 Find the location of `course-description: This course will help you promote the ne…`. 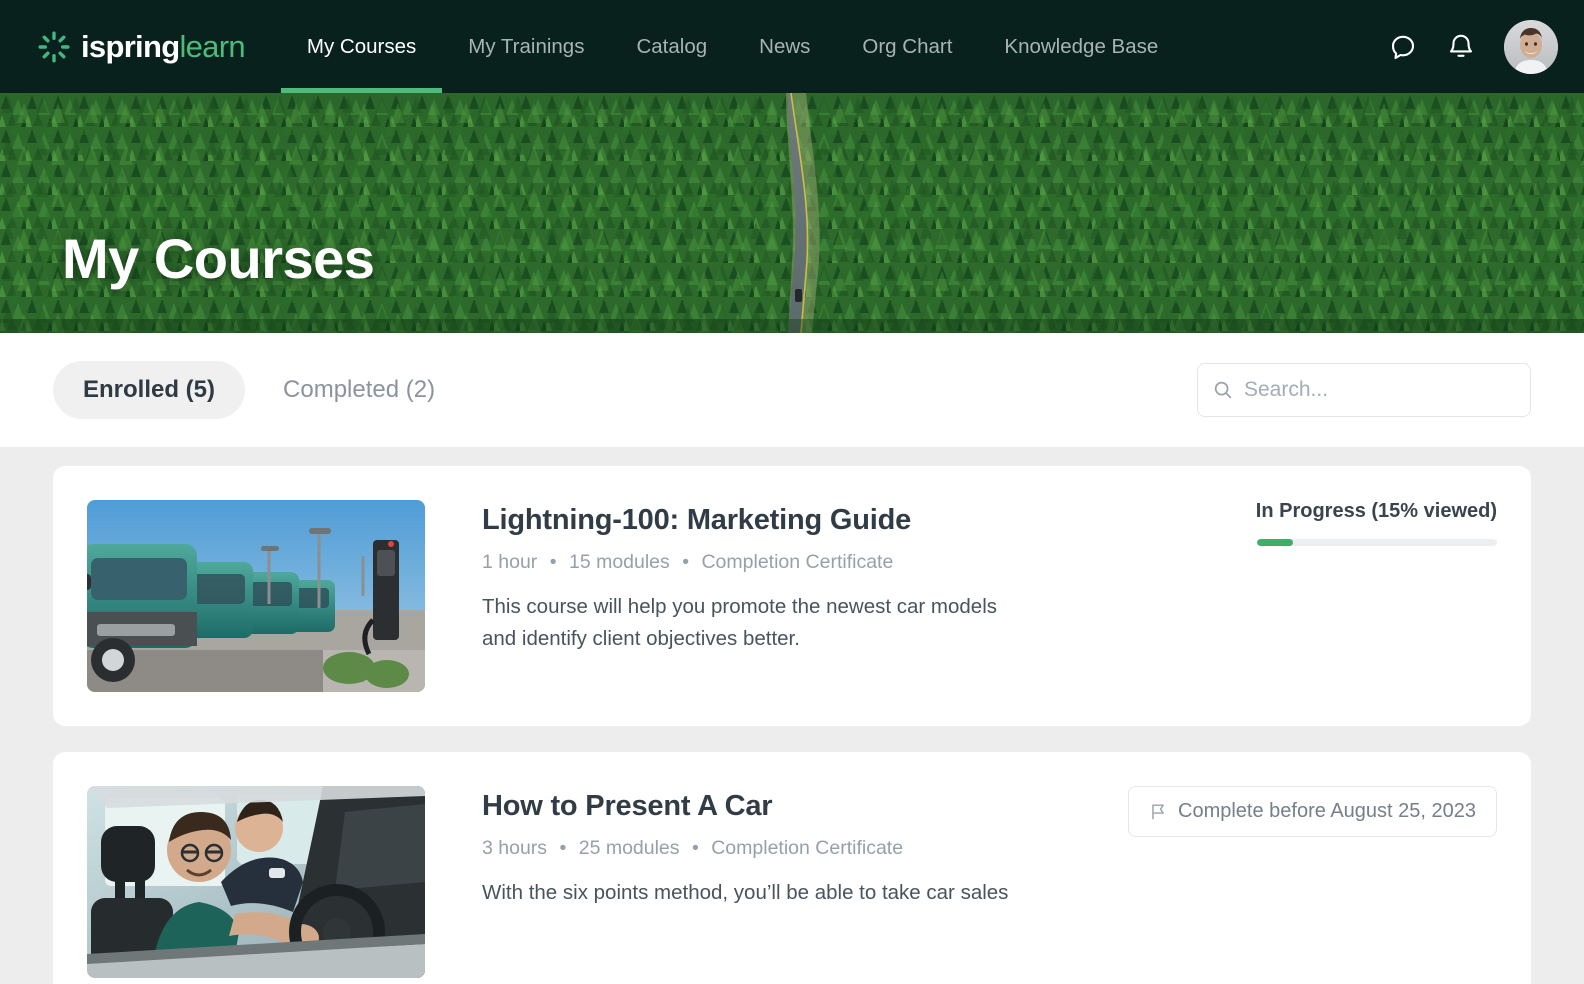

course-description: This course will help you promote the ne… is located at coordinates (740, 622).